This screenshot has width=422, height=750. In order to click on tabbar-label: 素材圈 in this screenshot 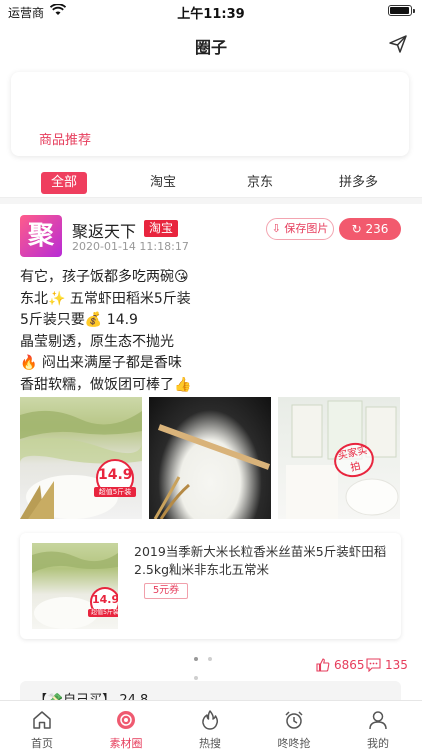, I will do `click(126, 743)`.